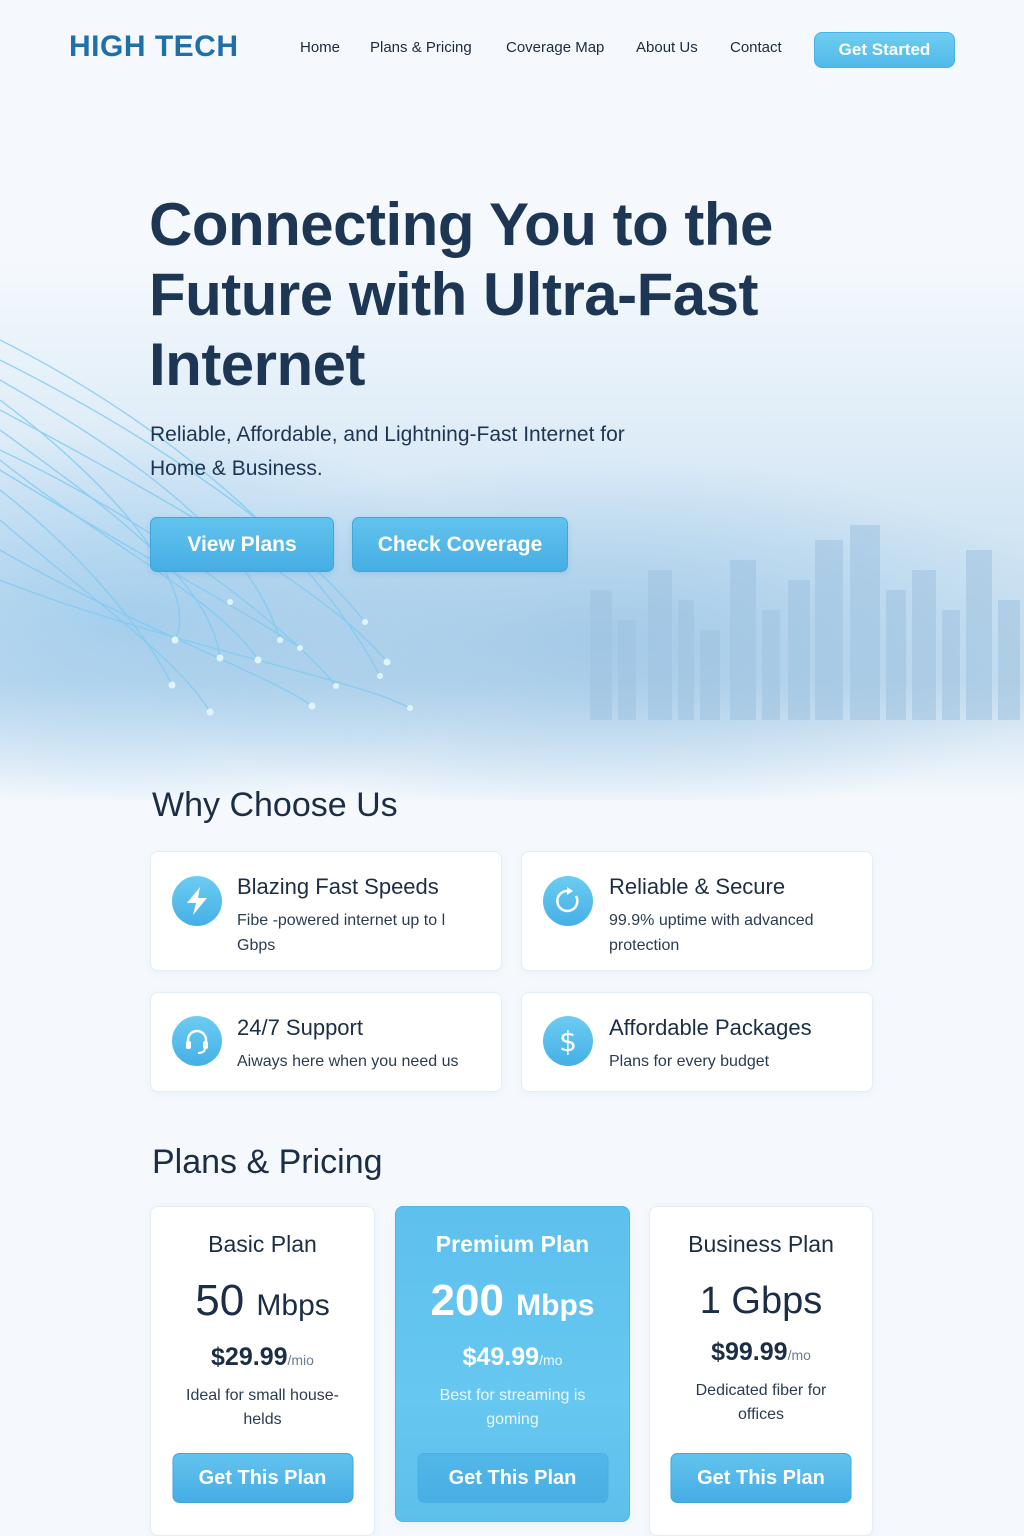 This screenshot has height=1536, width=1024. Describe the element at coordinates (512, 1303) in the screenshot. I see `plan-speed: 200 Mbps` at that location.